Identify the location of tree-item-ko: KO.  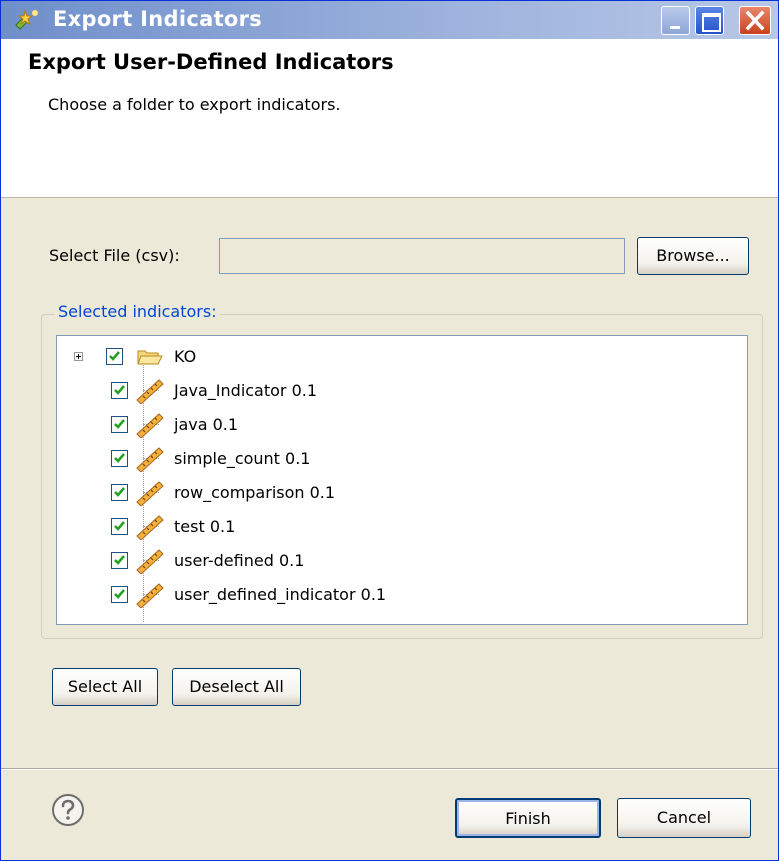
(397, 357).